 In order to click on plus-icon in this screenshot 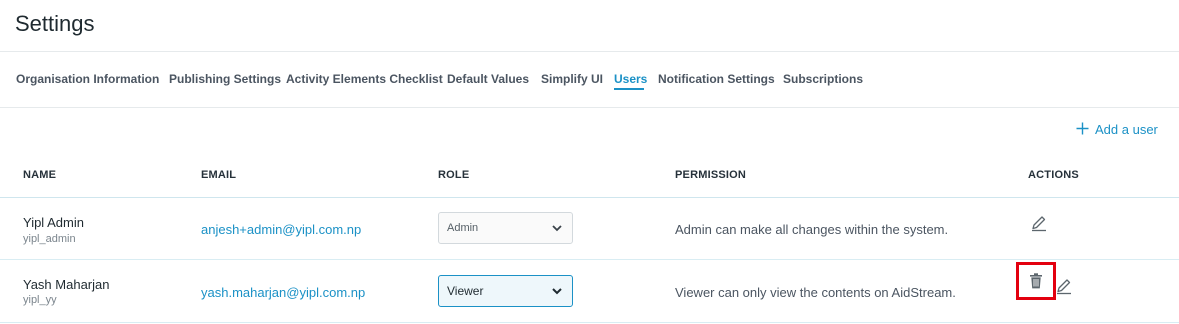, I will do `click(1082, 129)`.